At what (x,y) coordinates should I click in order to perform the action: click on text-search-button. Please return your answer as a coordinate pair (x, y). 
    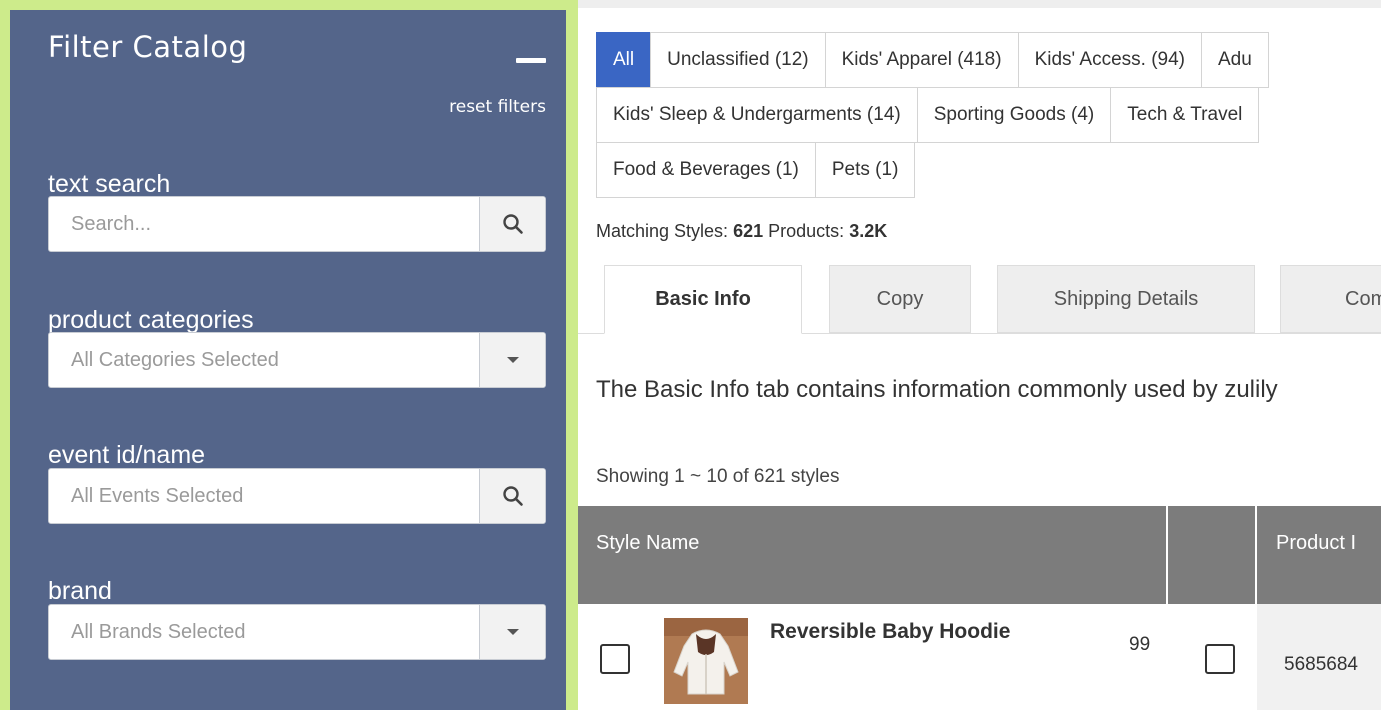
    Looking at the image, I should click on (512, 224).